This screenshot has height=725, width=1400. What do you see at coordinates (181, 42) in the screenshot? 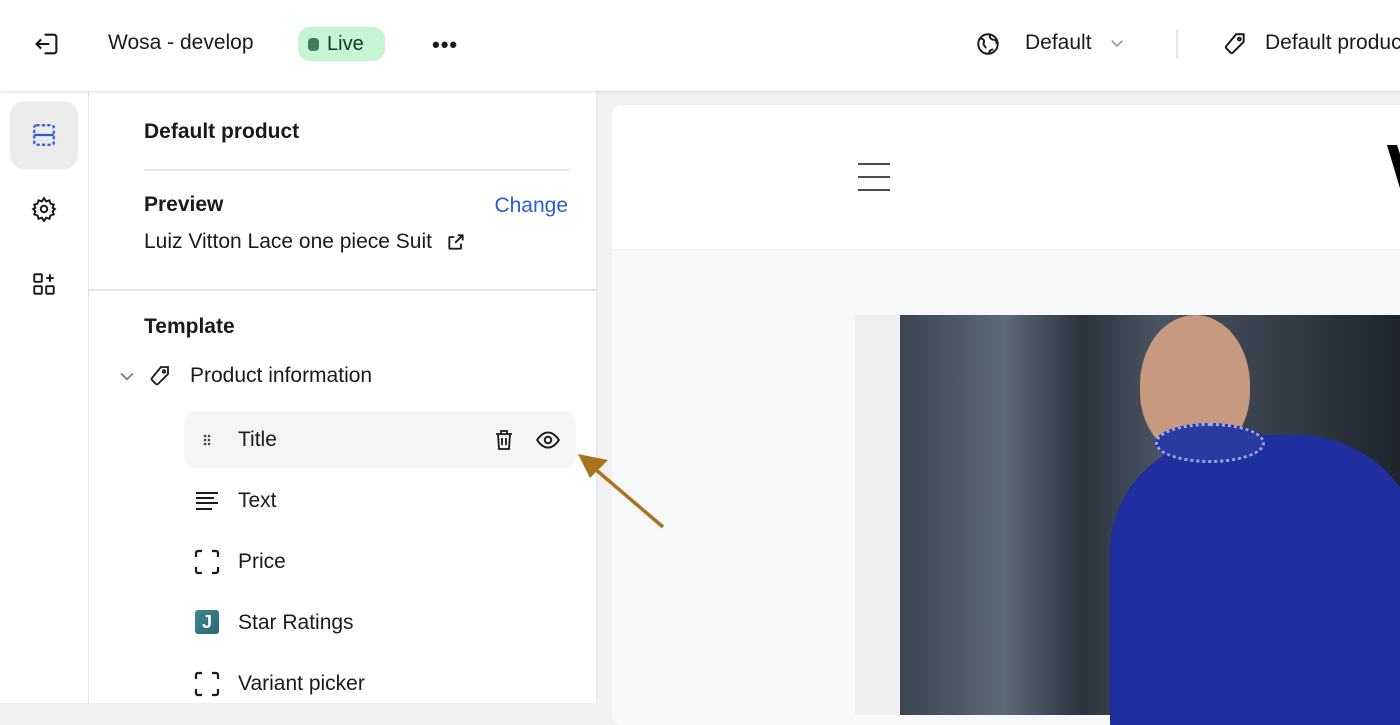
I see `store-name: Wosa - develop` at bounding box center [181, 42].